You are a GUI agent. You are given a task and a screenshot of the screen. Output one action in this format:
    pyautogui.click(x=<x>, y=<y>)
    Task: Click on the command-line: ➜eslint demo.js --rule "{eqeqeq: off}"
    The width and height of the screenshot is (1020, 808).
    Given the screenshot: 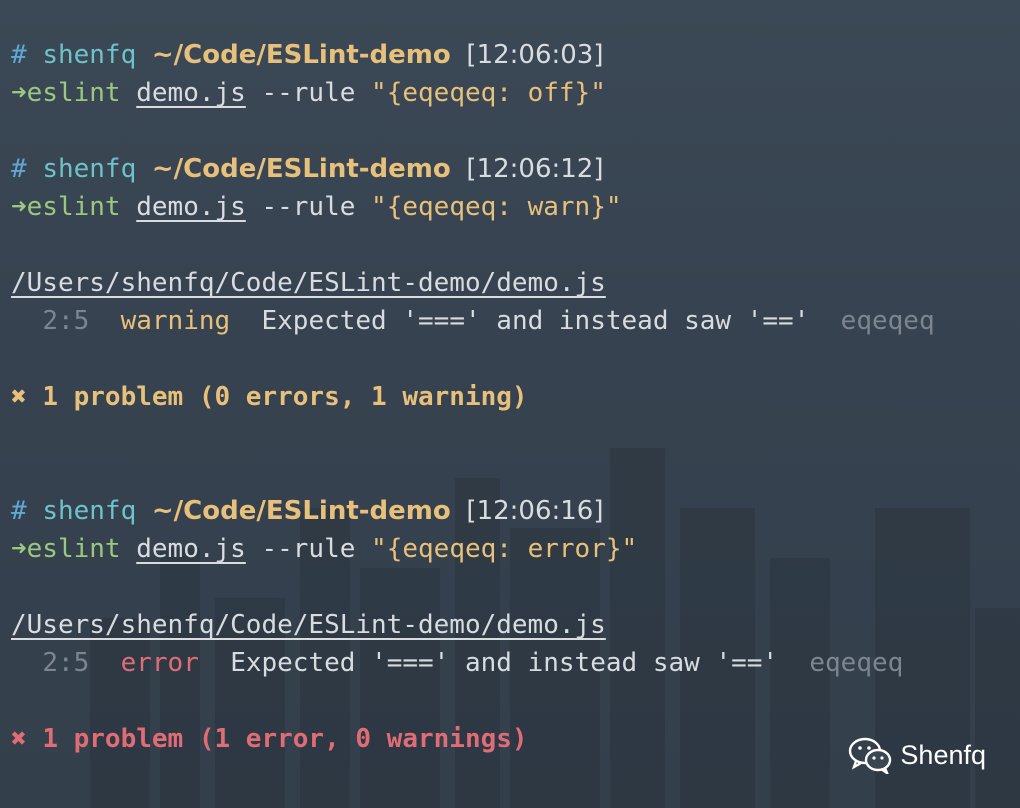 What is the action you would take?
    pyautogui.click(x=308, y=93)
    